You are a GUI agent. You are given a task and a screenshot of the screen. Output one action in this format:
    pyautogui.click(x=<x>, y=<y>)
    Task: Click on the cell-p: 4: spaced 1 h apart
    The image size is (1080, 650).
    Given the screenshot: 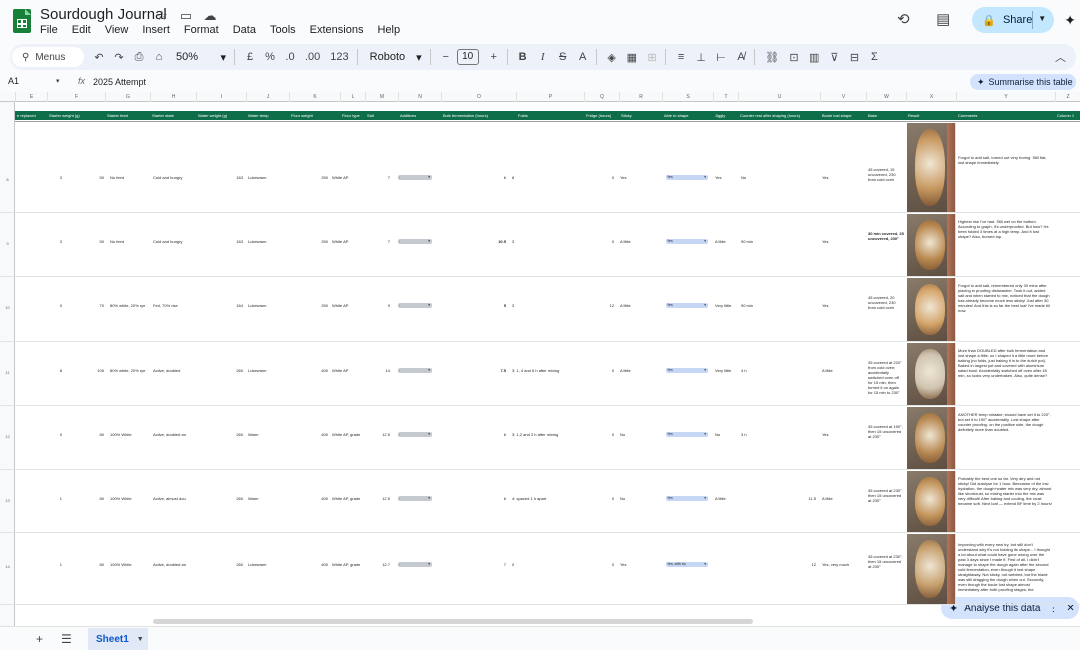 What is the action you would take?
    pyautogui.click(x=542, y=498)
    